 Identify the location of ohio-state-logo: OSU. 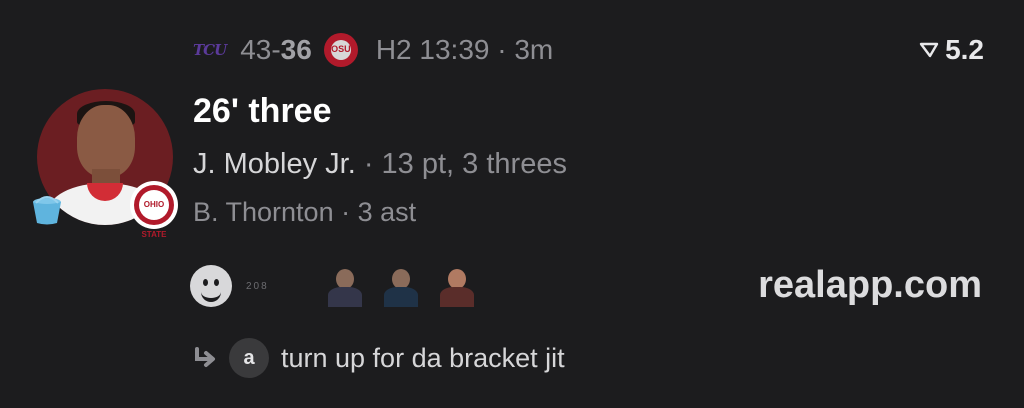
(340, 50).